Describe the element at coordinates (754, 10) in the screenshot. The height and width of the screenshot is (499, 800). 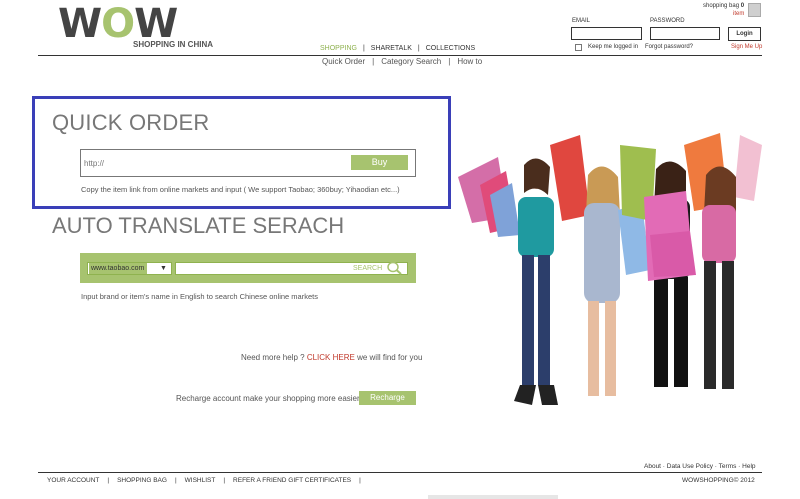
I see `shopping-bag-icon` at that location.